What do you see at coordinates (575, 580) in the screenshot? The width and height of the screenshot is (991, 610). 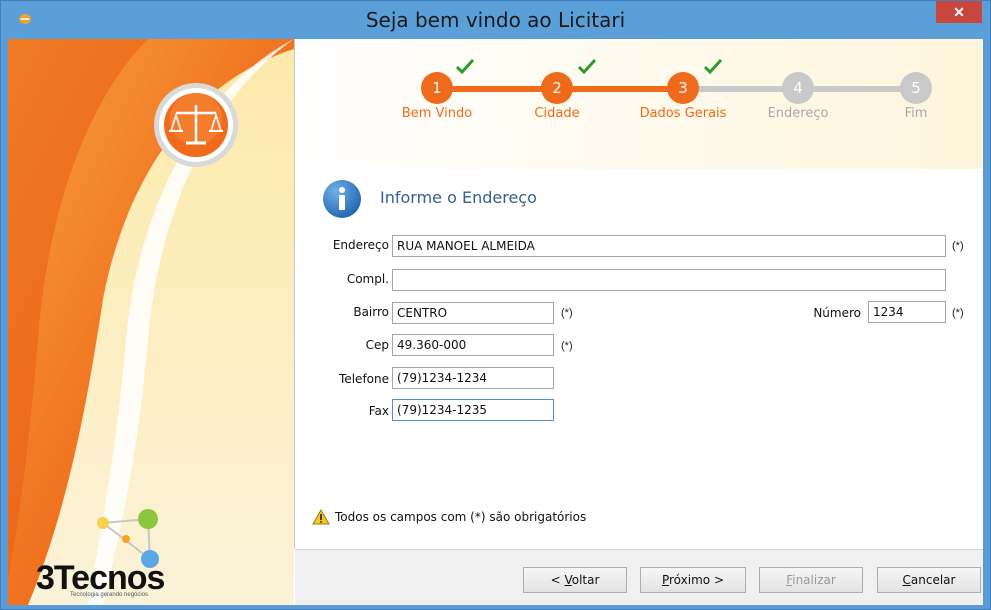 I see `back-button: < Voltar` at bounding box center [575, 580].